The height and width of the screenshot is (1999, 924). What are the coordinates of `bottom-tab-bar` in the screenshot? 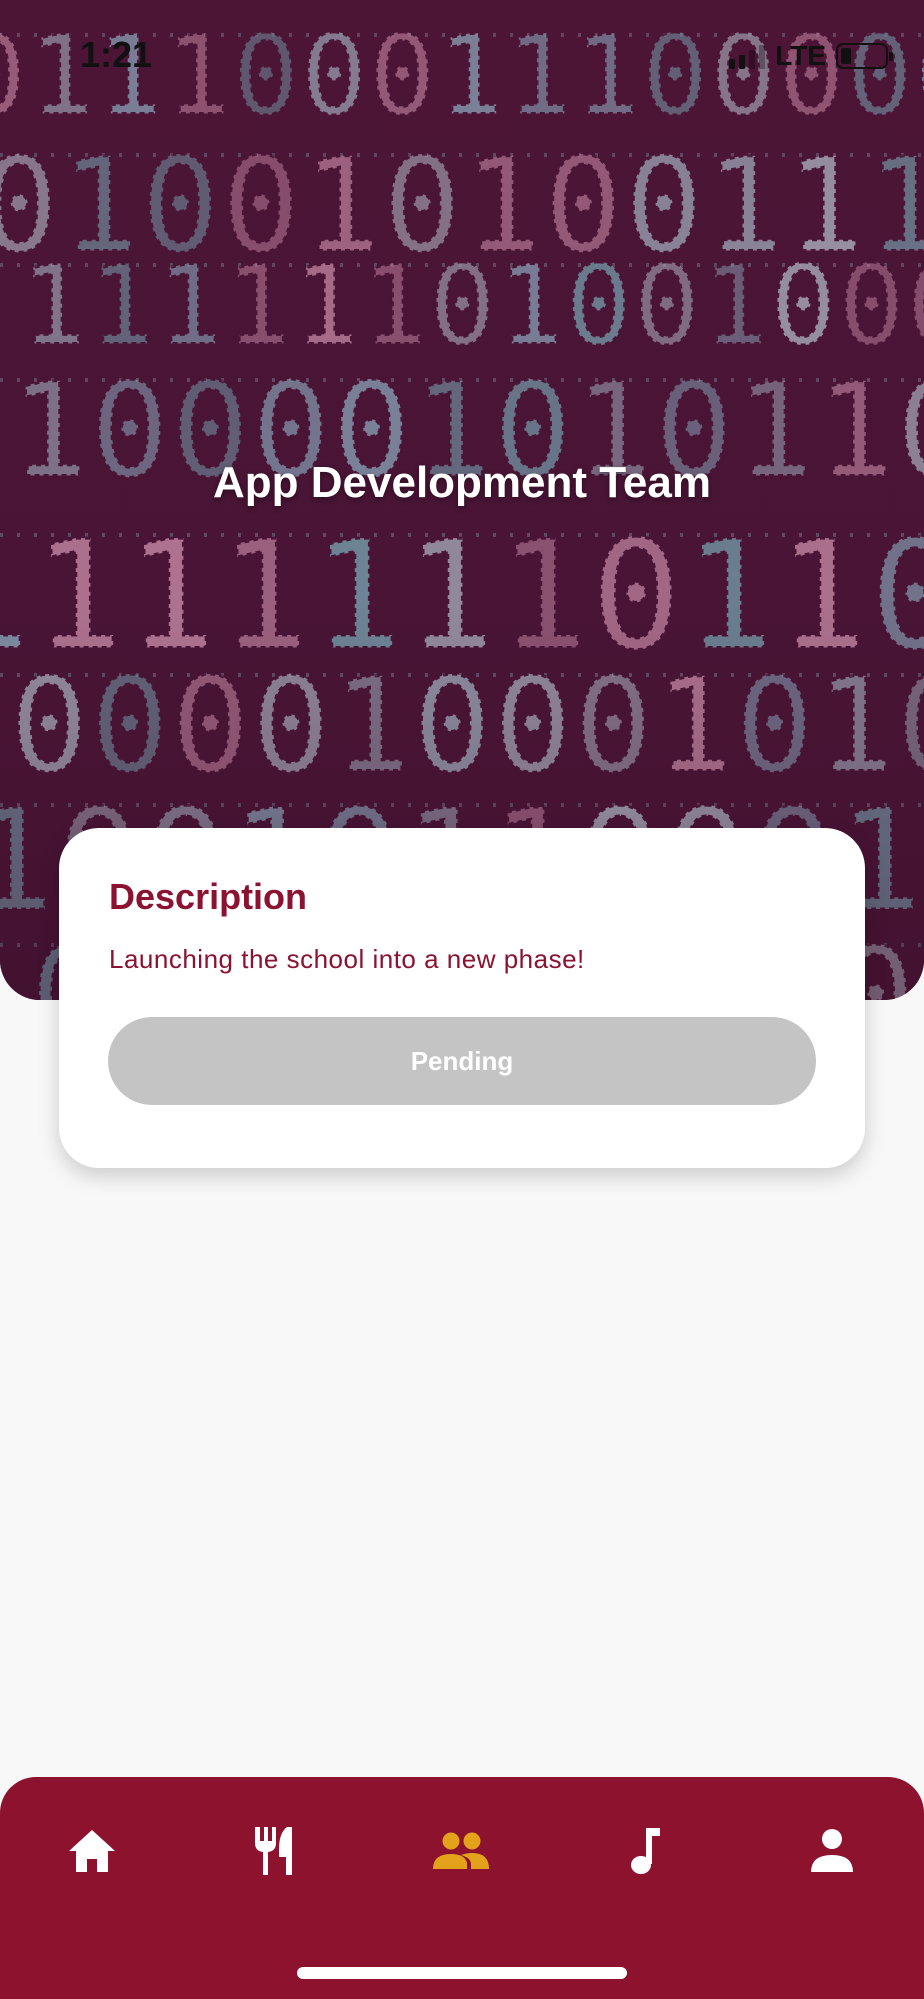 It's located at (462, 1888).